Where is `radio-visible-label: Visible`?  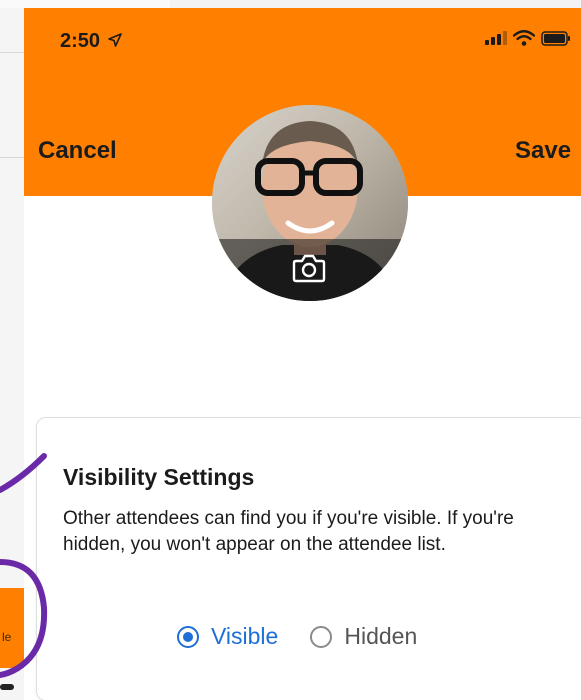
radio-visible-label: Visible is located at coordinates (244, 636).